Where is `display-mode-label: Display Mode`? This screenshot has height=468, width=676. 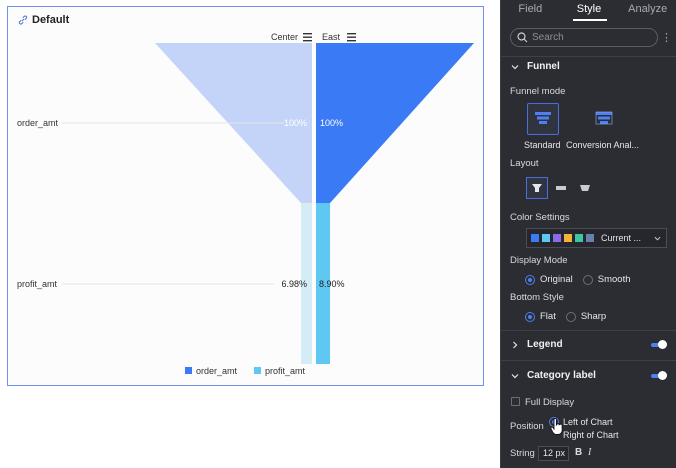 display-mode-label: Display Mode is located at coordinates (539, 260).